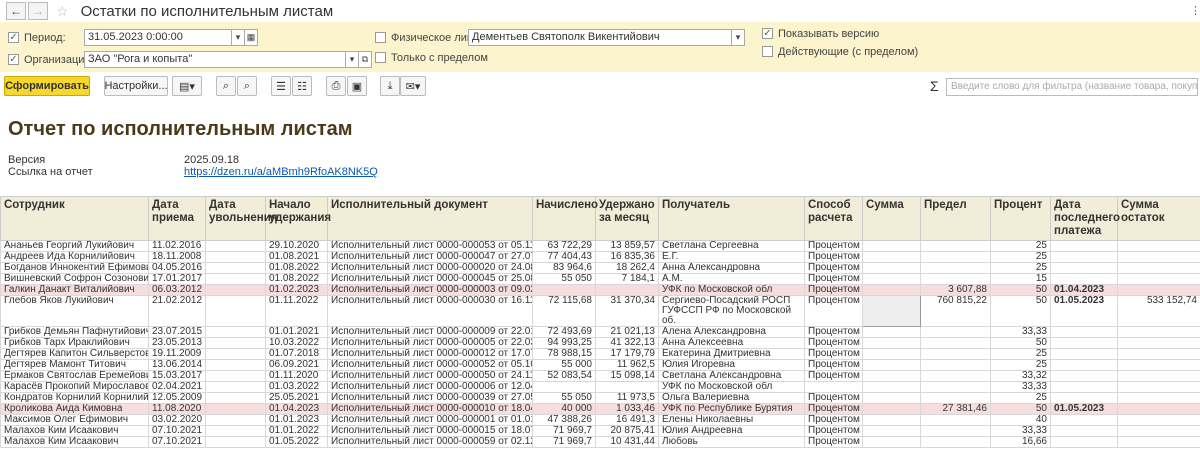 The image size is (1200, 470). What do you see at coordinates (564, 354) in the screenshot?
I see `table-cell: 78 988,15` at bounding box center [564, 354].